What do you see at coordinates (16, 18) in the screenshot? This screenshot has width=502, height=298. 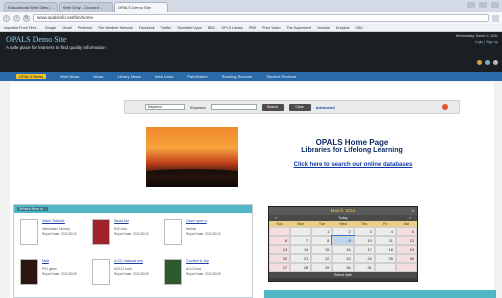 I see `forward-icon: ›` at bounding box center [16, 18].